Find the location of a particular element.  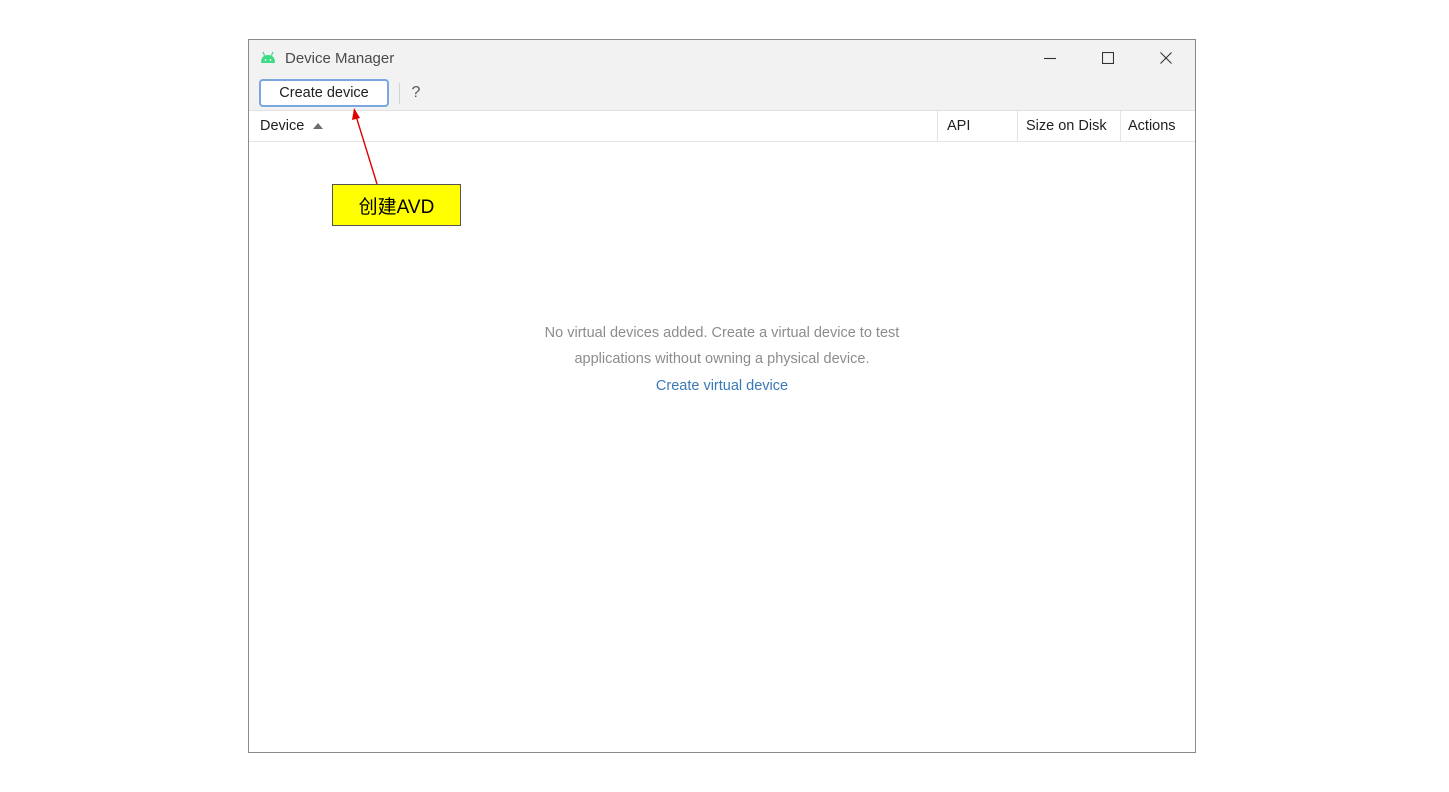

sort-ascending-icon is located at coordinates (318, 126).